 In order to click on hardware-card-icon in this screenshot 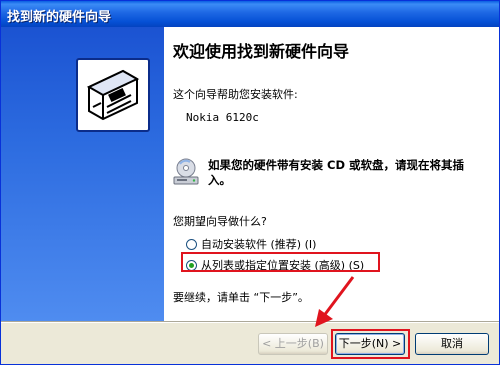, I will do `click(113, 95)`.